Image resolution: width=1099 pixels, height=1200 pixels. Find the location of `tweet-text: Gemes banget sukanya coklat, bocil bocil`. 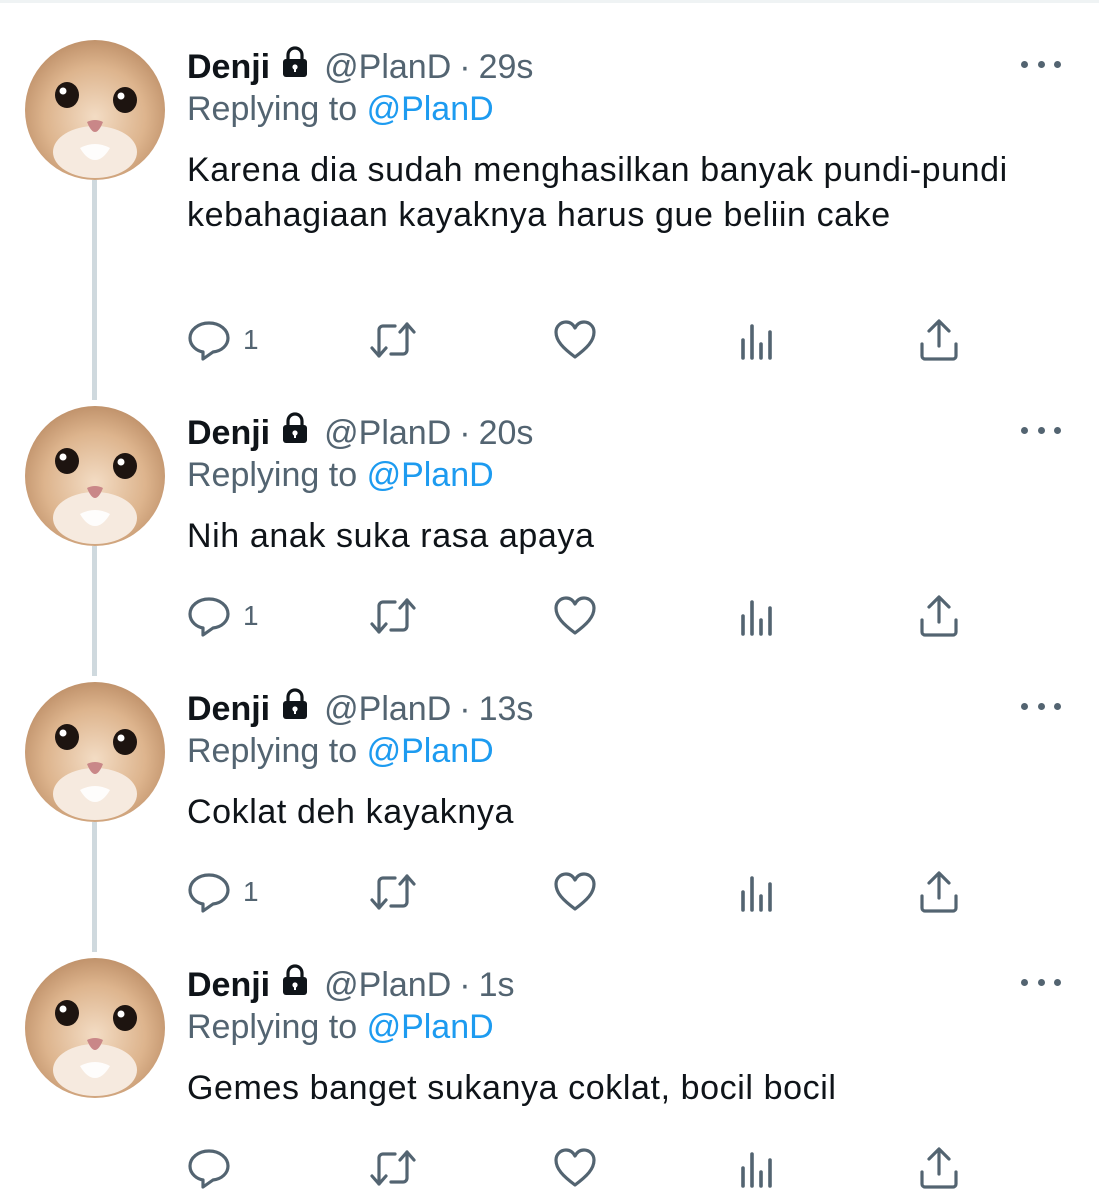

tweet-text: Gemes banget sukanya coklat, bocil bocil is located at coordinates (512, 1088).